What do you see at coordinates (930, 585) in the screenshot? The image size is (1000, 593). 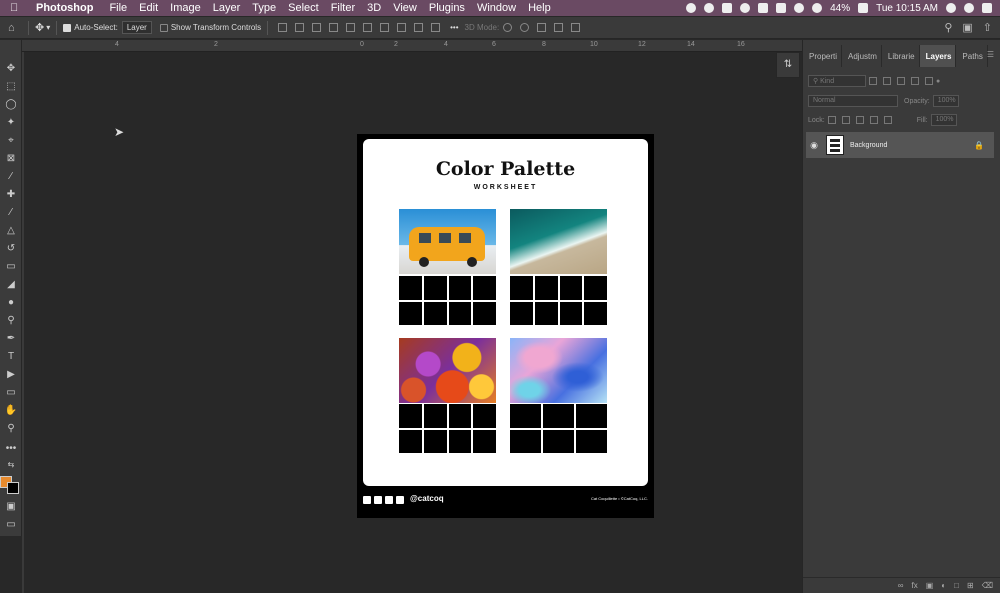 I see `add-mask-icon: ▣` at bounding box center [930, 585].